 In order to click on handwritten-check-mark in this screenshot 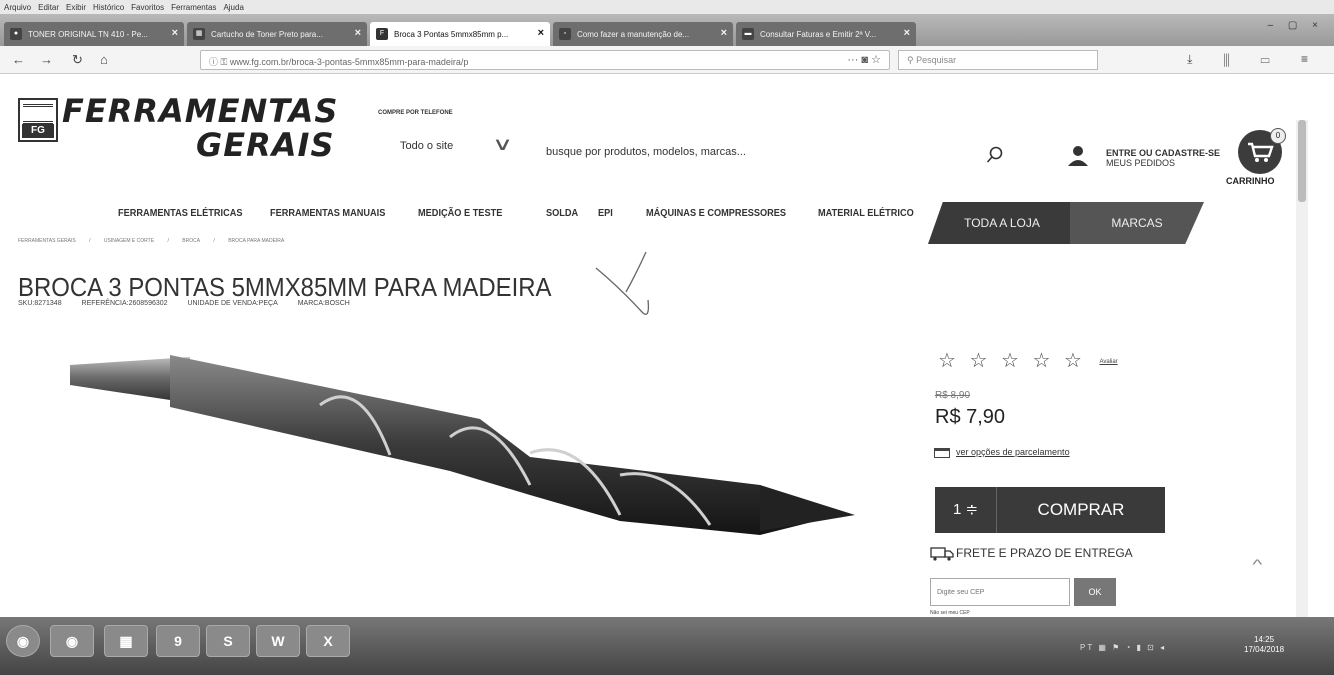, I will do `click(622, 283)`.